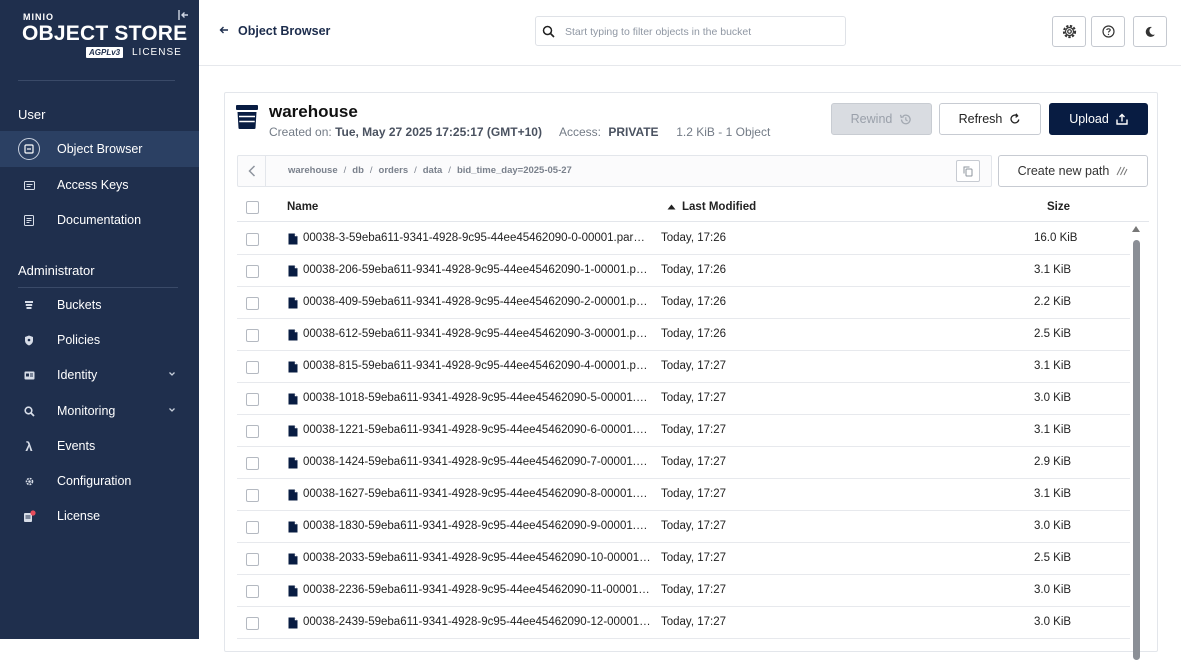 The width and height of the screenshot is (1181, 660). Describe the element at coordinates (274, 31) in the screenshot. I see `back-to-object-browser-link: Object Browser` at that location.